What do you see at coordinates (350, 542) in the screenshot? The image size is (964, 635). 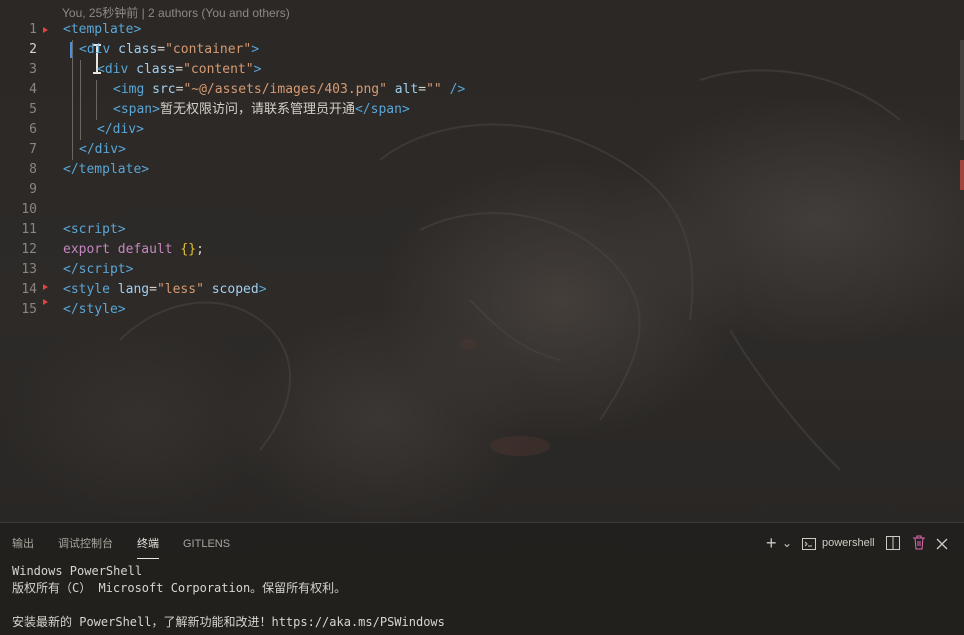 I see `panel-tabs: 输出 调试控制台 终端 GITLENS` at bounding box center [350, 542].